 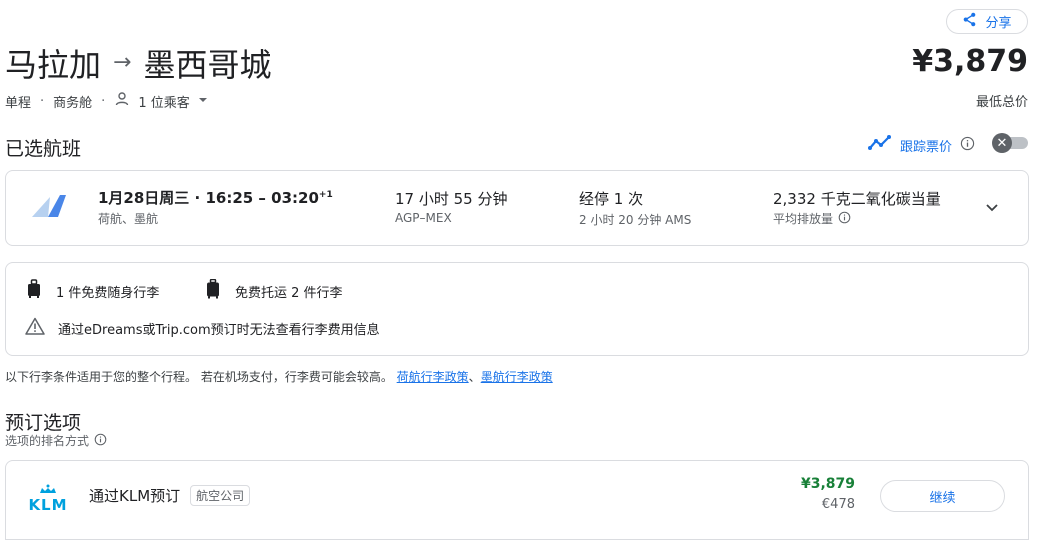 What do you see at coordinates (138, 63) in the screenshot?
I see `route-title: 马拉加 → 墨西哥城` at bounding box center [138, 63].